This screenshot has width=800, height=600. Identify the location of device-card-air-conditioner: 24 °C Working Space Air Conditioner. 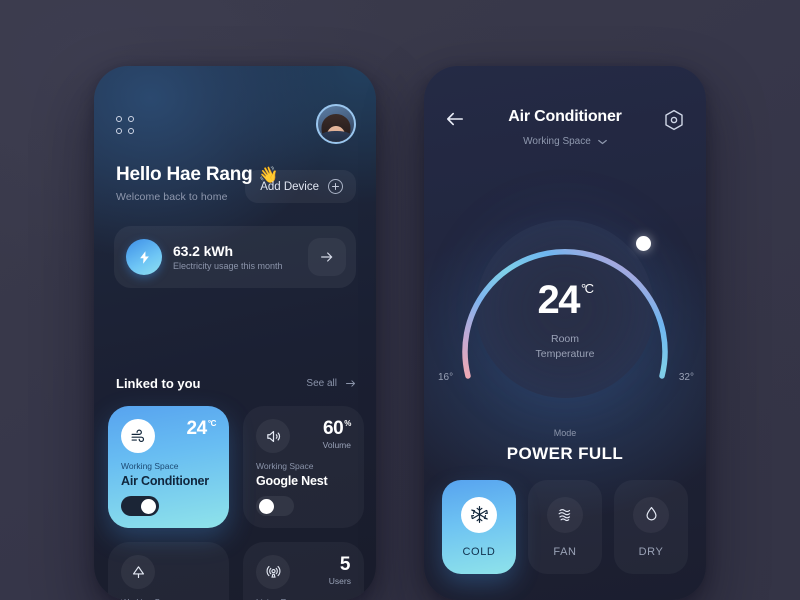
(168, 467).